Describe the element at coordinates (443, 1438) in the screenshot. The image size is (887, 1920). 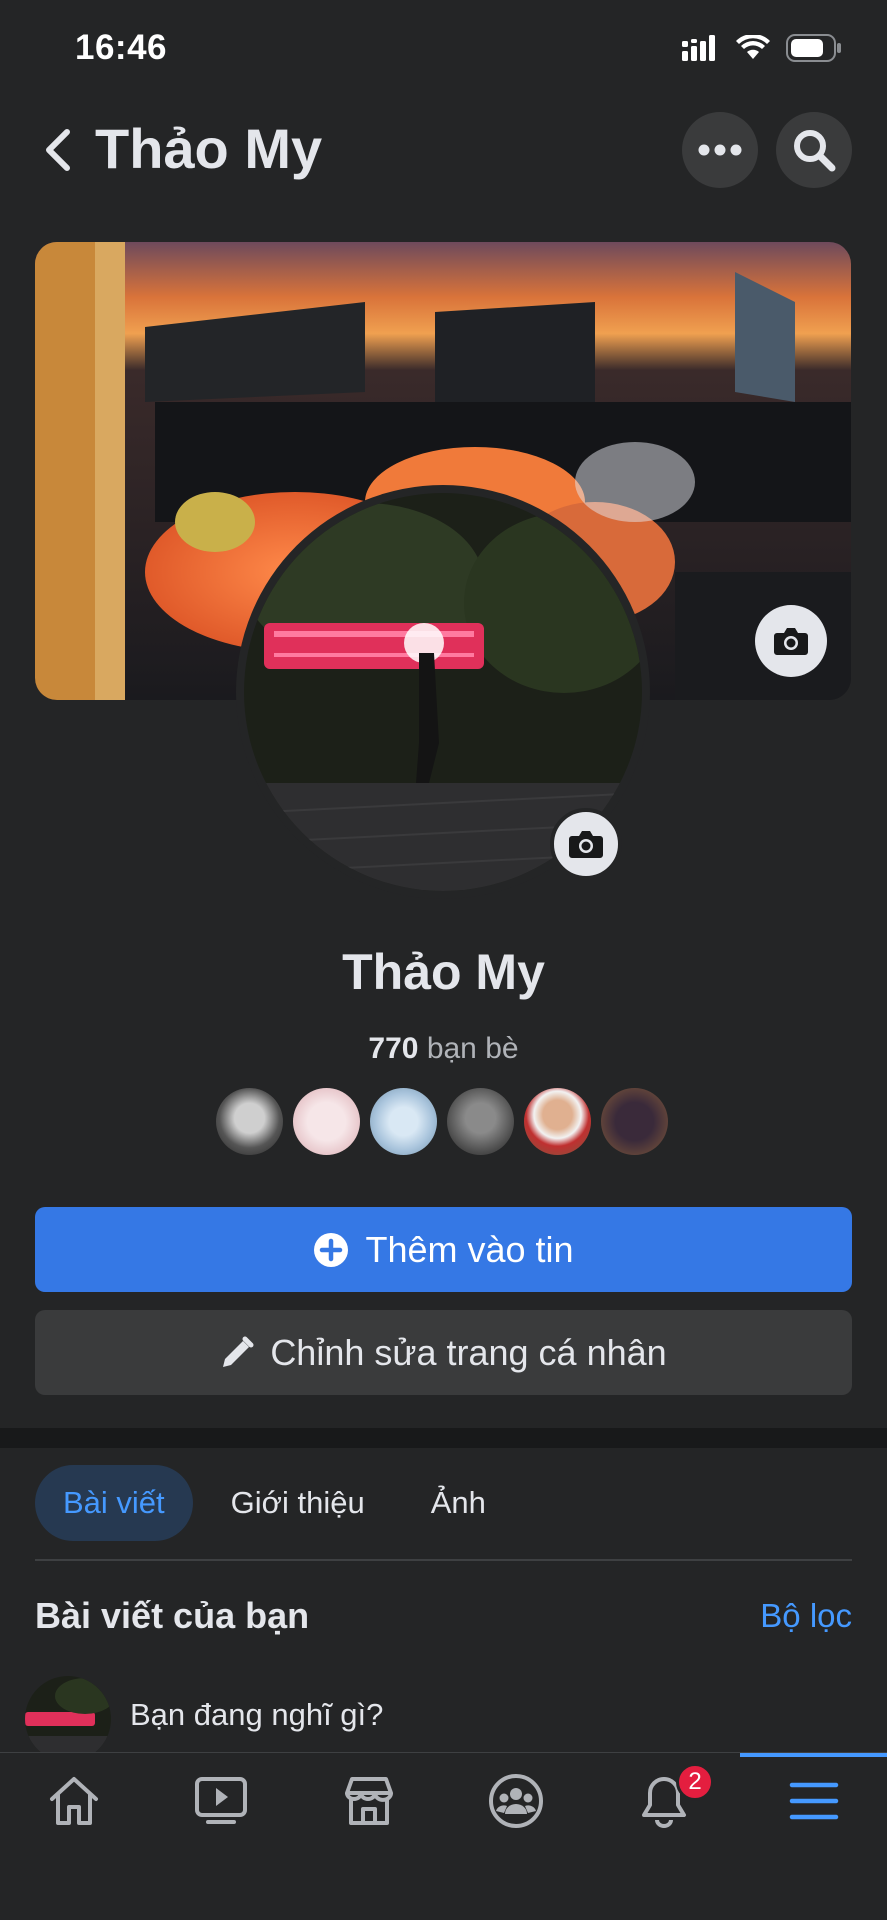
I see `section-divider` at that location.